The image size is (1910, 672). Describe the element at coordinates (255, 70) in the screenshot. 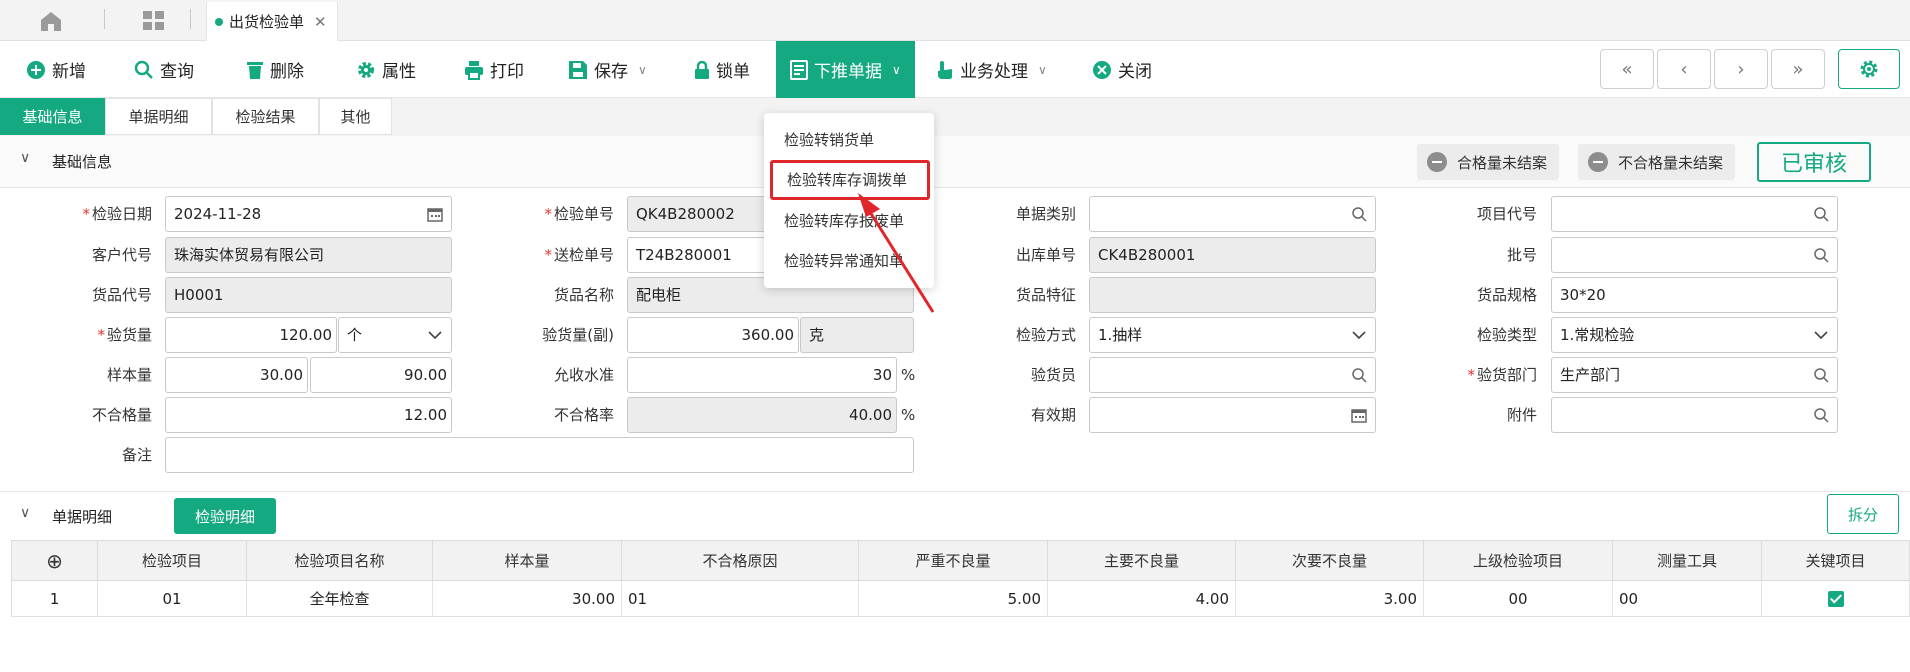

I see `trash-icon` at that location.